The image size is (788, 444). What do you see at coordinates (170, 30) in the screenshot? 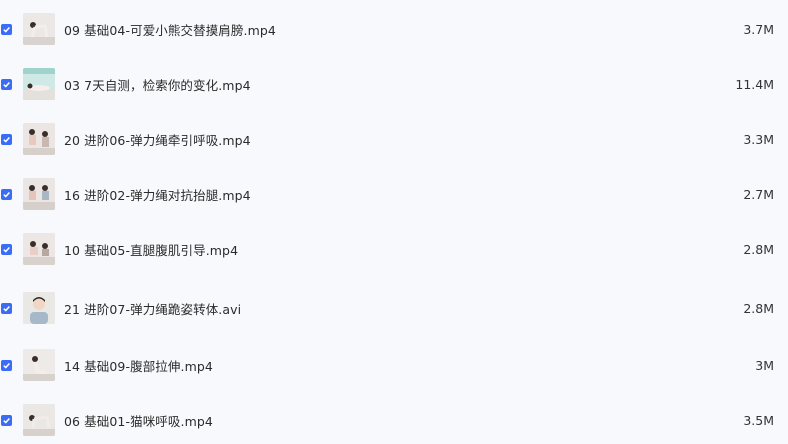
I see `file-name: 09 基础04-可爱小熊交替摸肩膀.mp4` at bounding box center [170, 30].